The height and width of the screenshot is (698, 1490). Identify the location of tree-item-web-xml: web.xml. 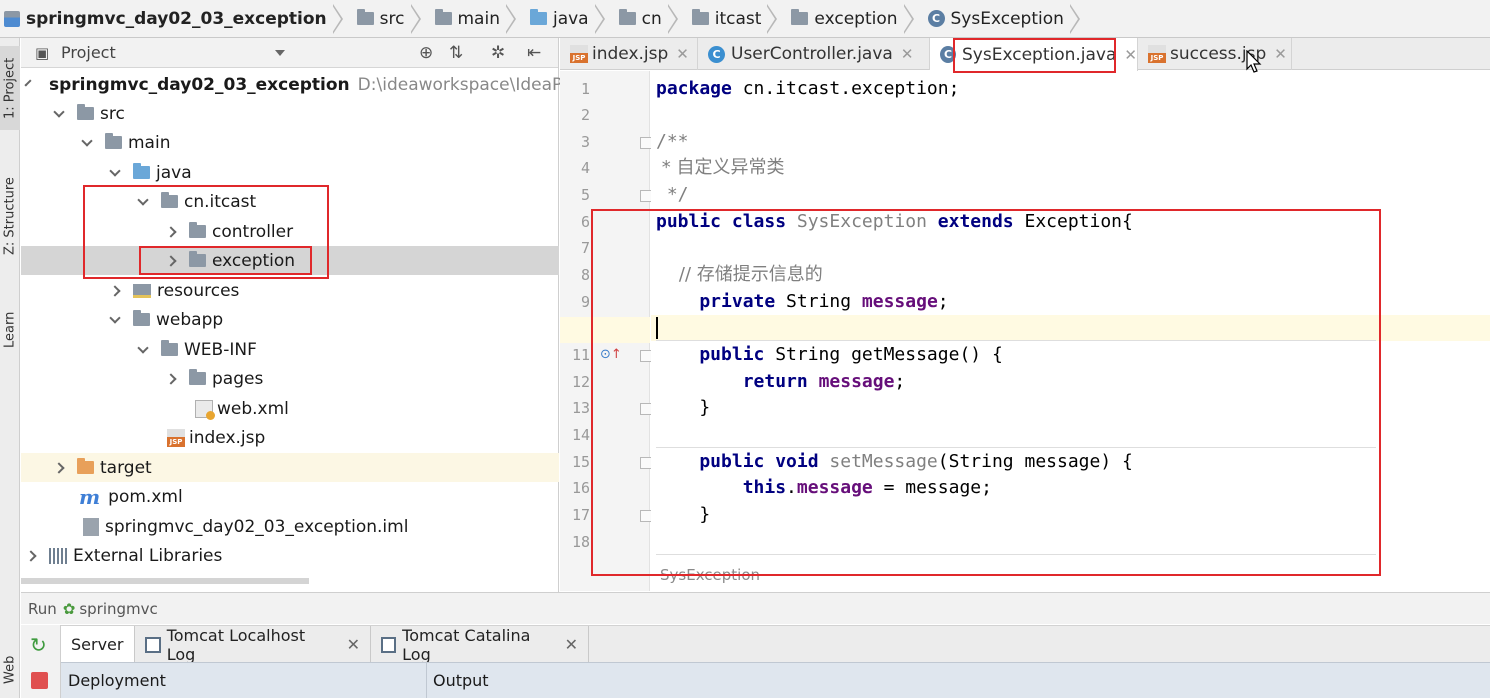
(290, 408).